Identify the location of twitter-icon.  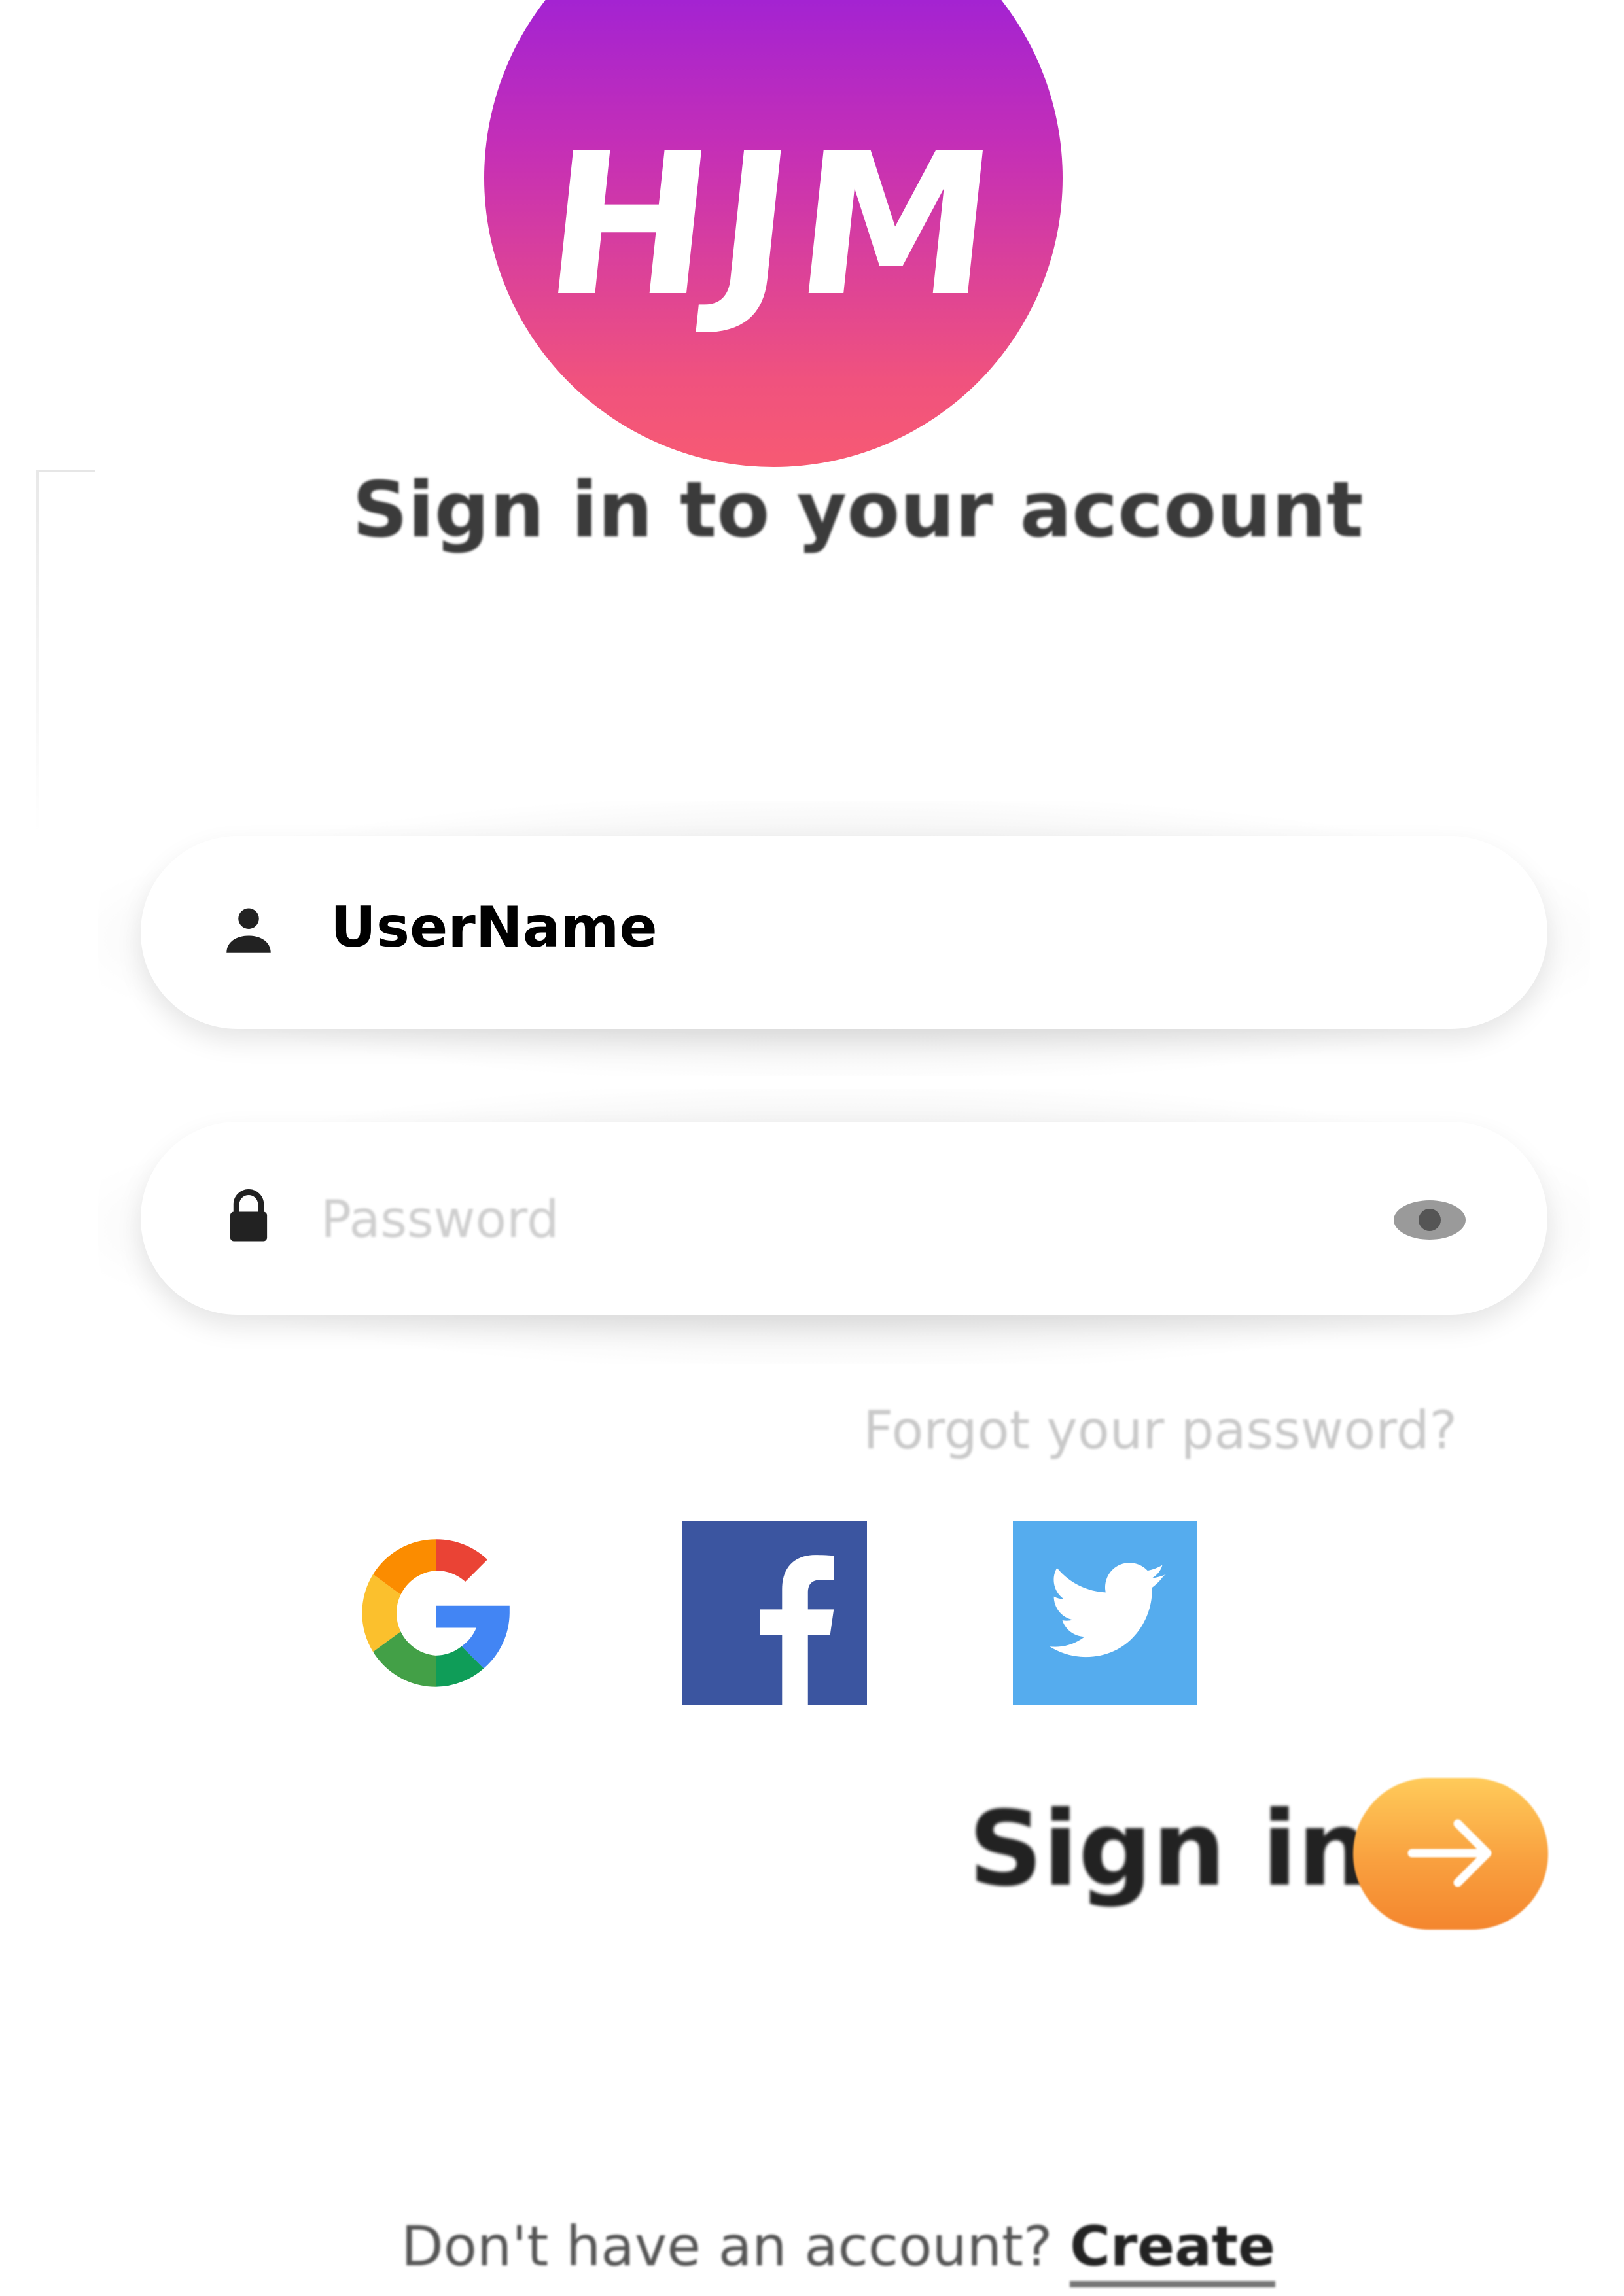
(1105, 1613).